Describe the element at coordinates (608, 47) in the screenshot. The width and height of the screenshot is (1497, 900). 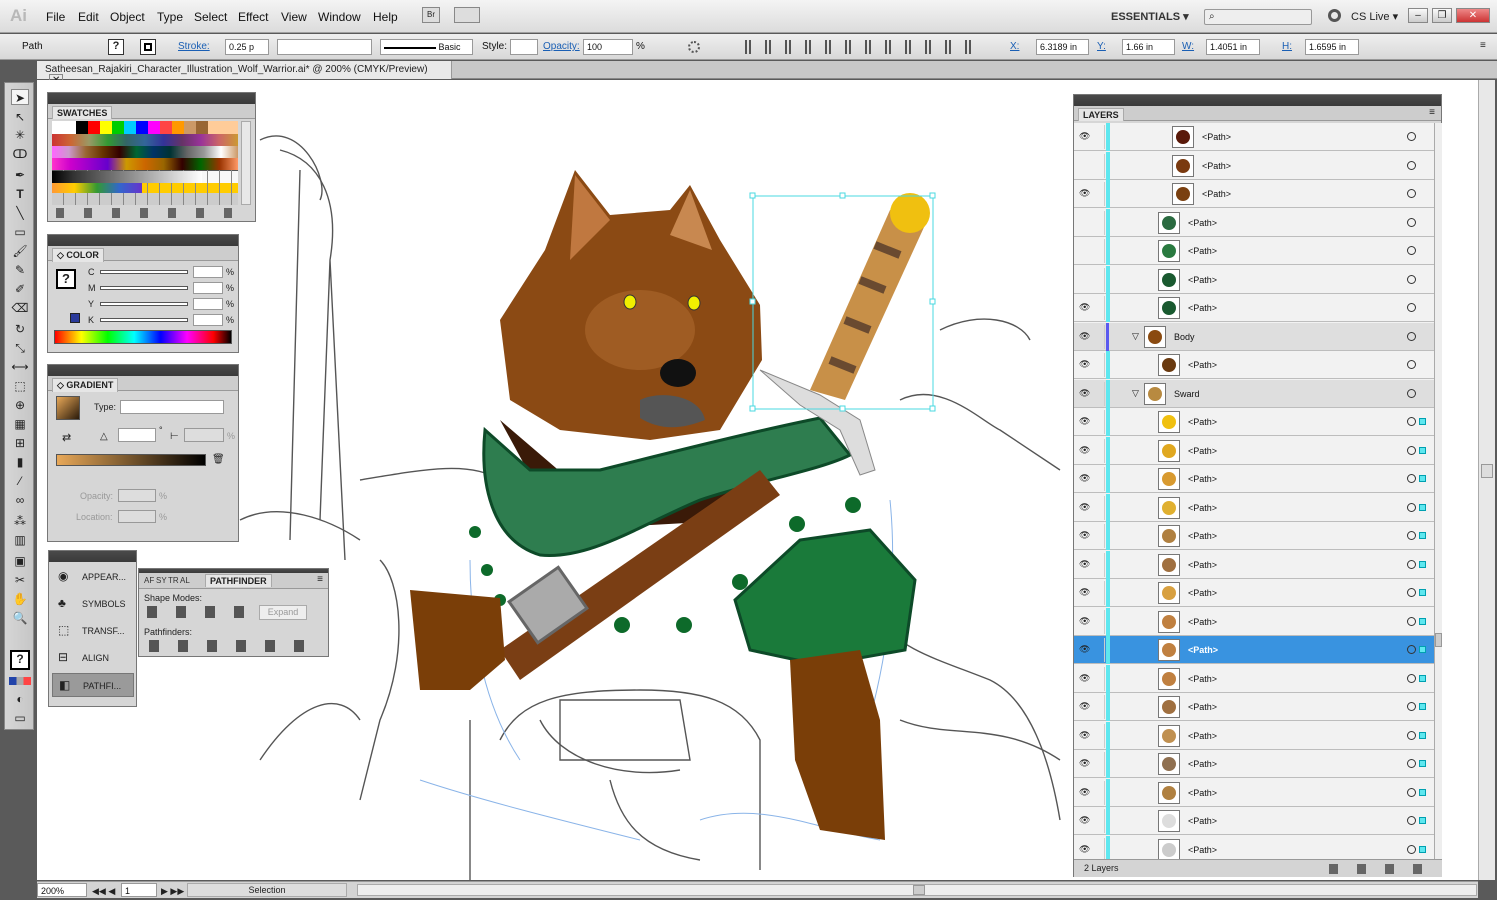
I see `opacity-field: 100` at that location.